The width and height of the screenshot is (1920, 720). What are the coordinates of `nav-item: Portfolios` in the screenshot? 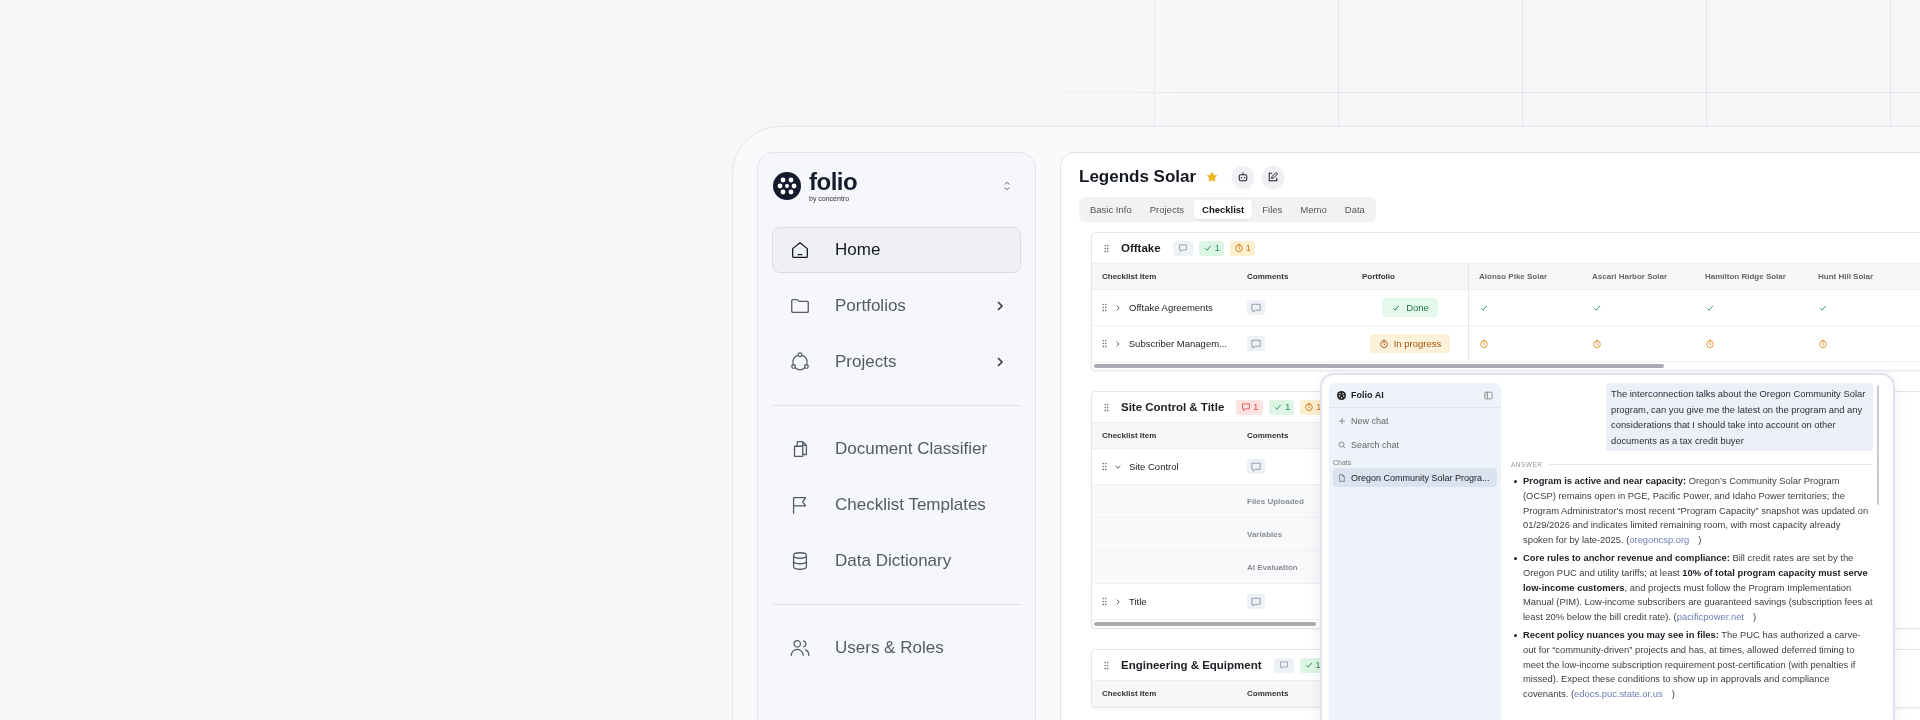 It's located at (896, 306).